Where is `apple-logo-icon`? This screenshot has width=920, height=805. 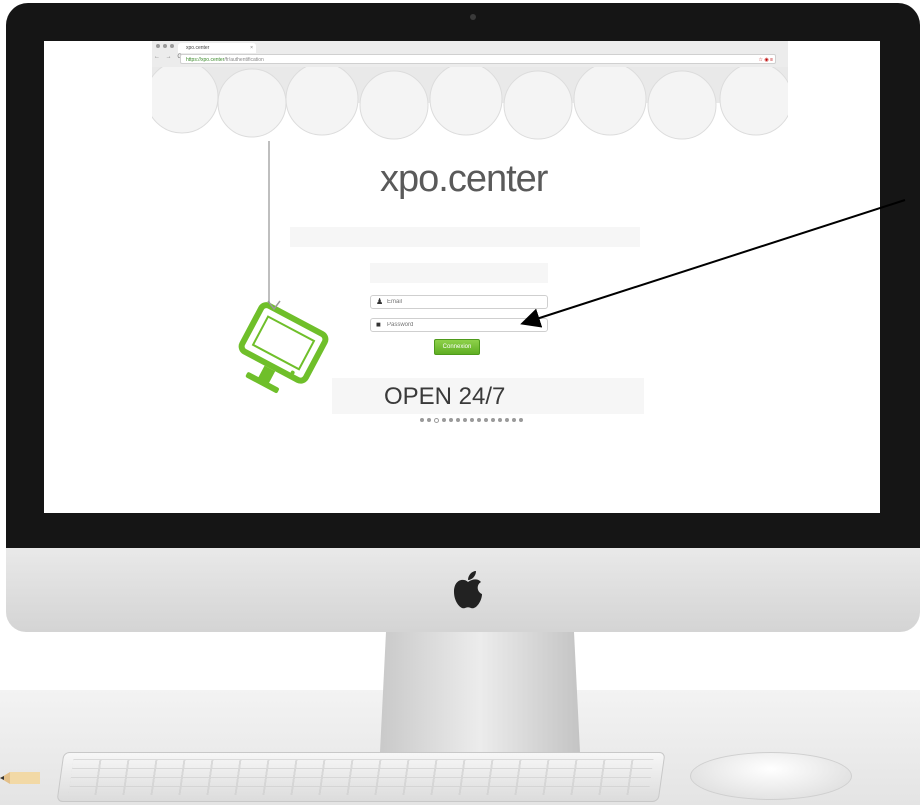
apple-logo-icon is located at coordinates (468, 590).